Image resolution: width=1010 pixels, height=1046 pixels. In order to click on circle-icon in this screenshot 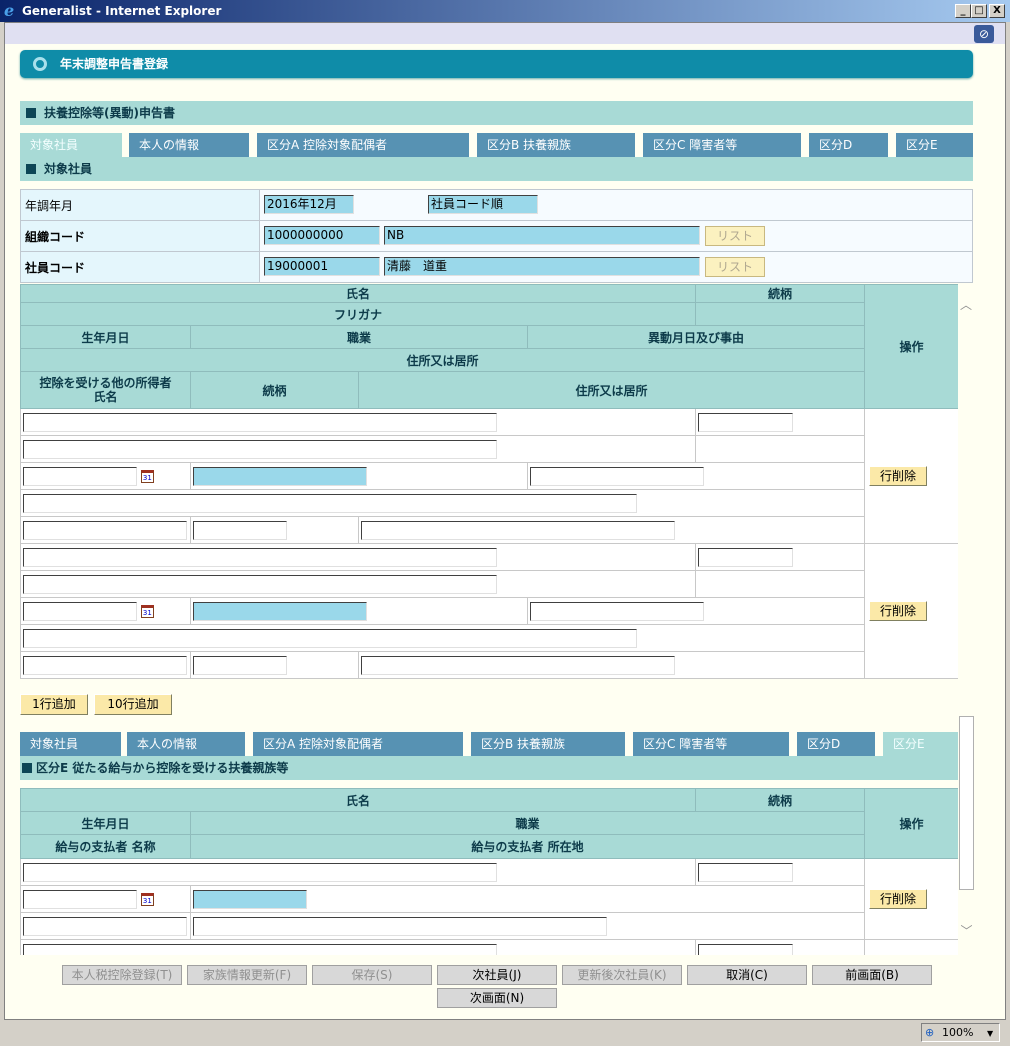, I will do `click(40, 64)`.